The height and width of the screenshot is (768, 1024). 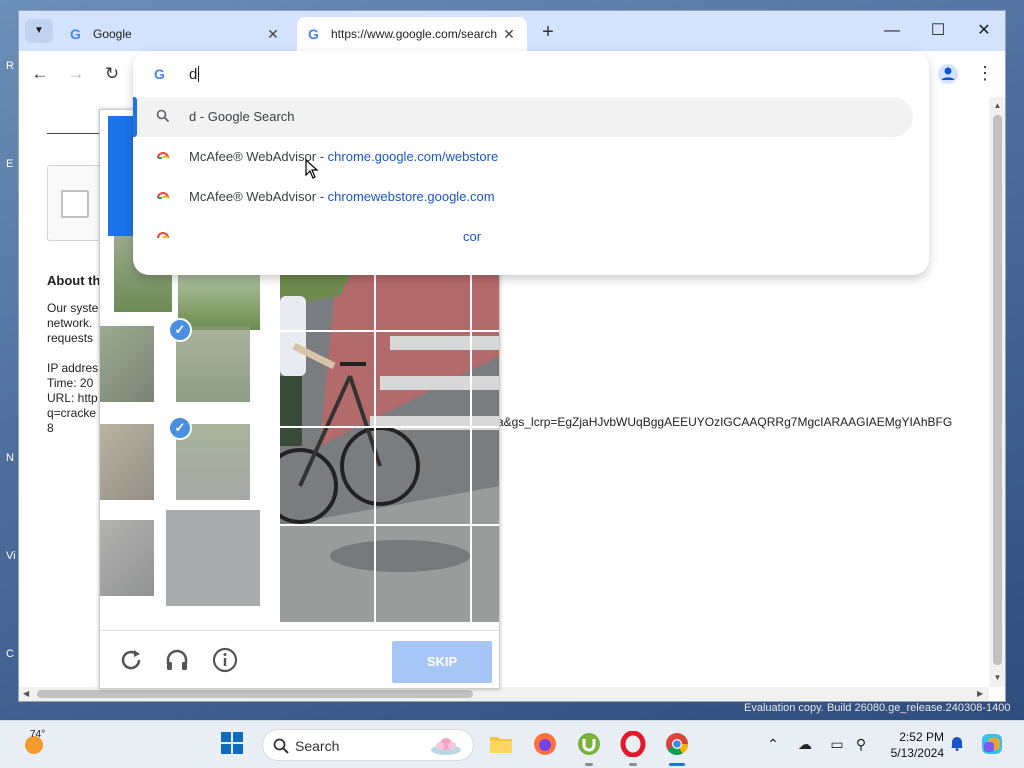 What do you see at coordinates (501, 744) in the screenshot?
I see `file-explorer-icon` at bounding box center [501, 744].